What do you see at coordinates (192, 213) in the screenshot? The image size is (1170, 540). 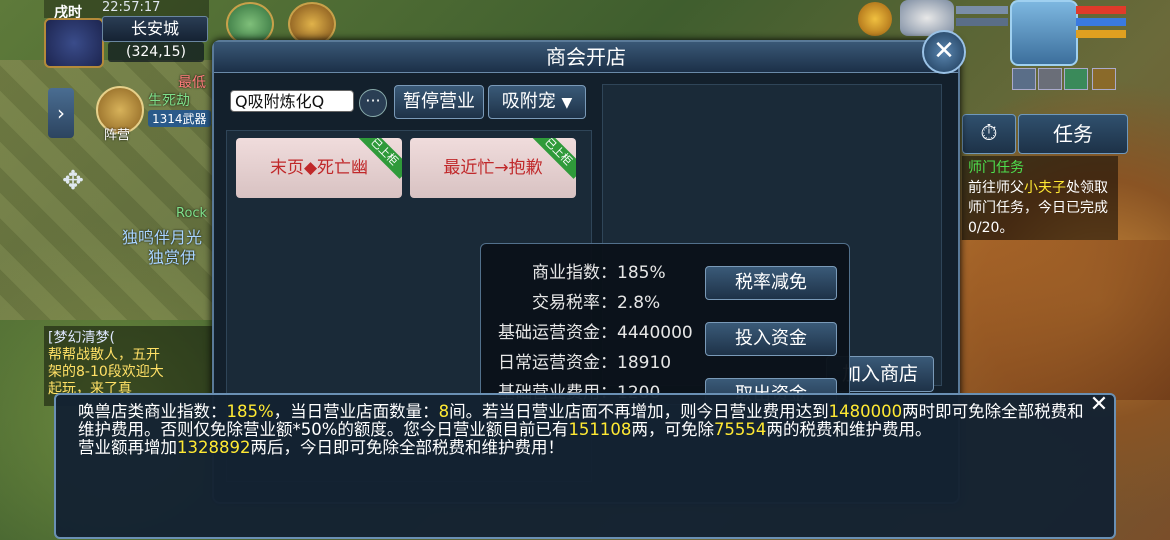 I see `npc-label-rock: Rock` at bounding box center [192, 213].